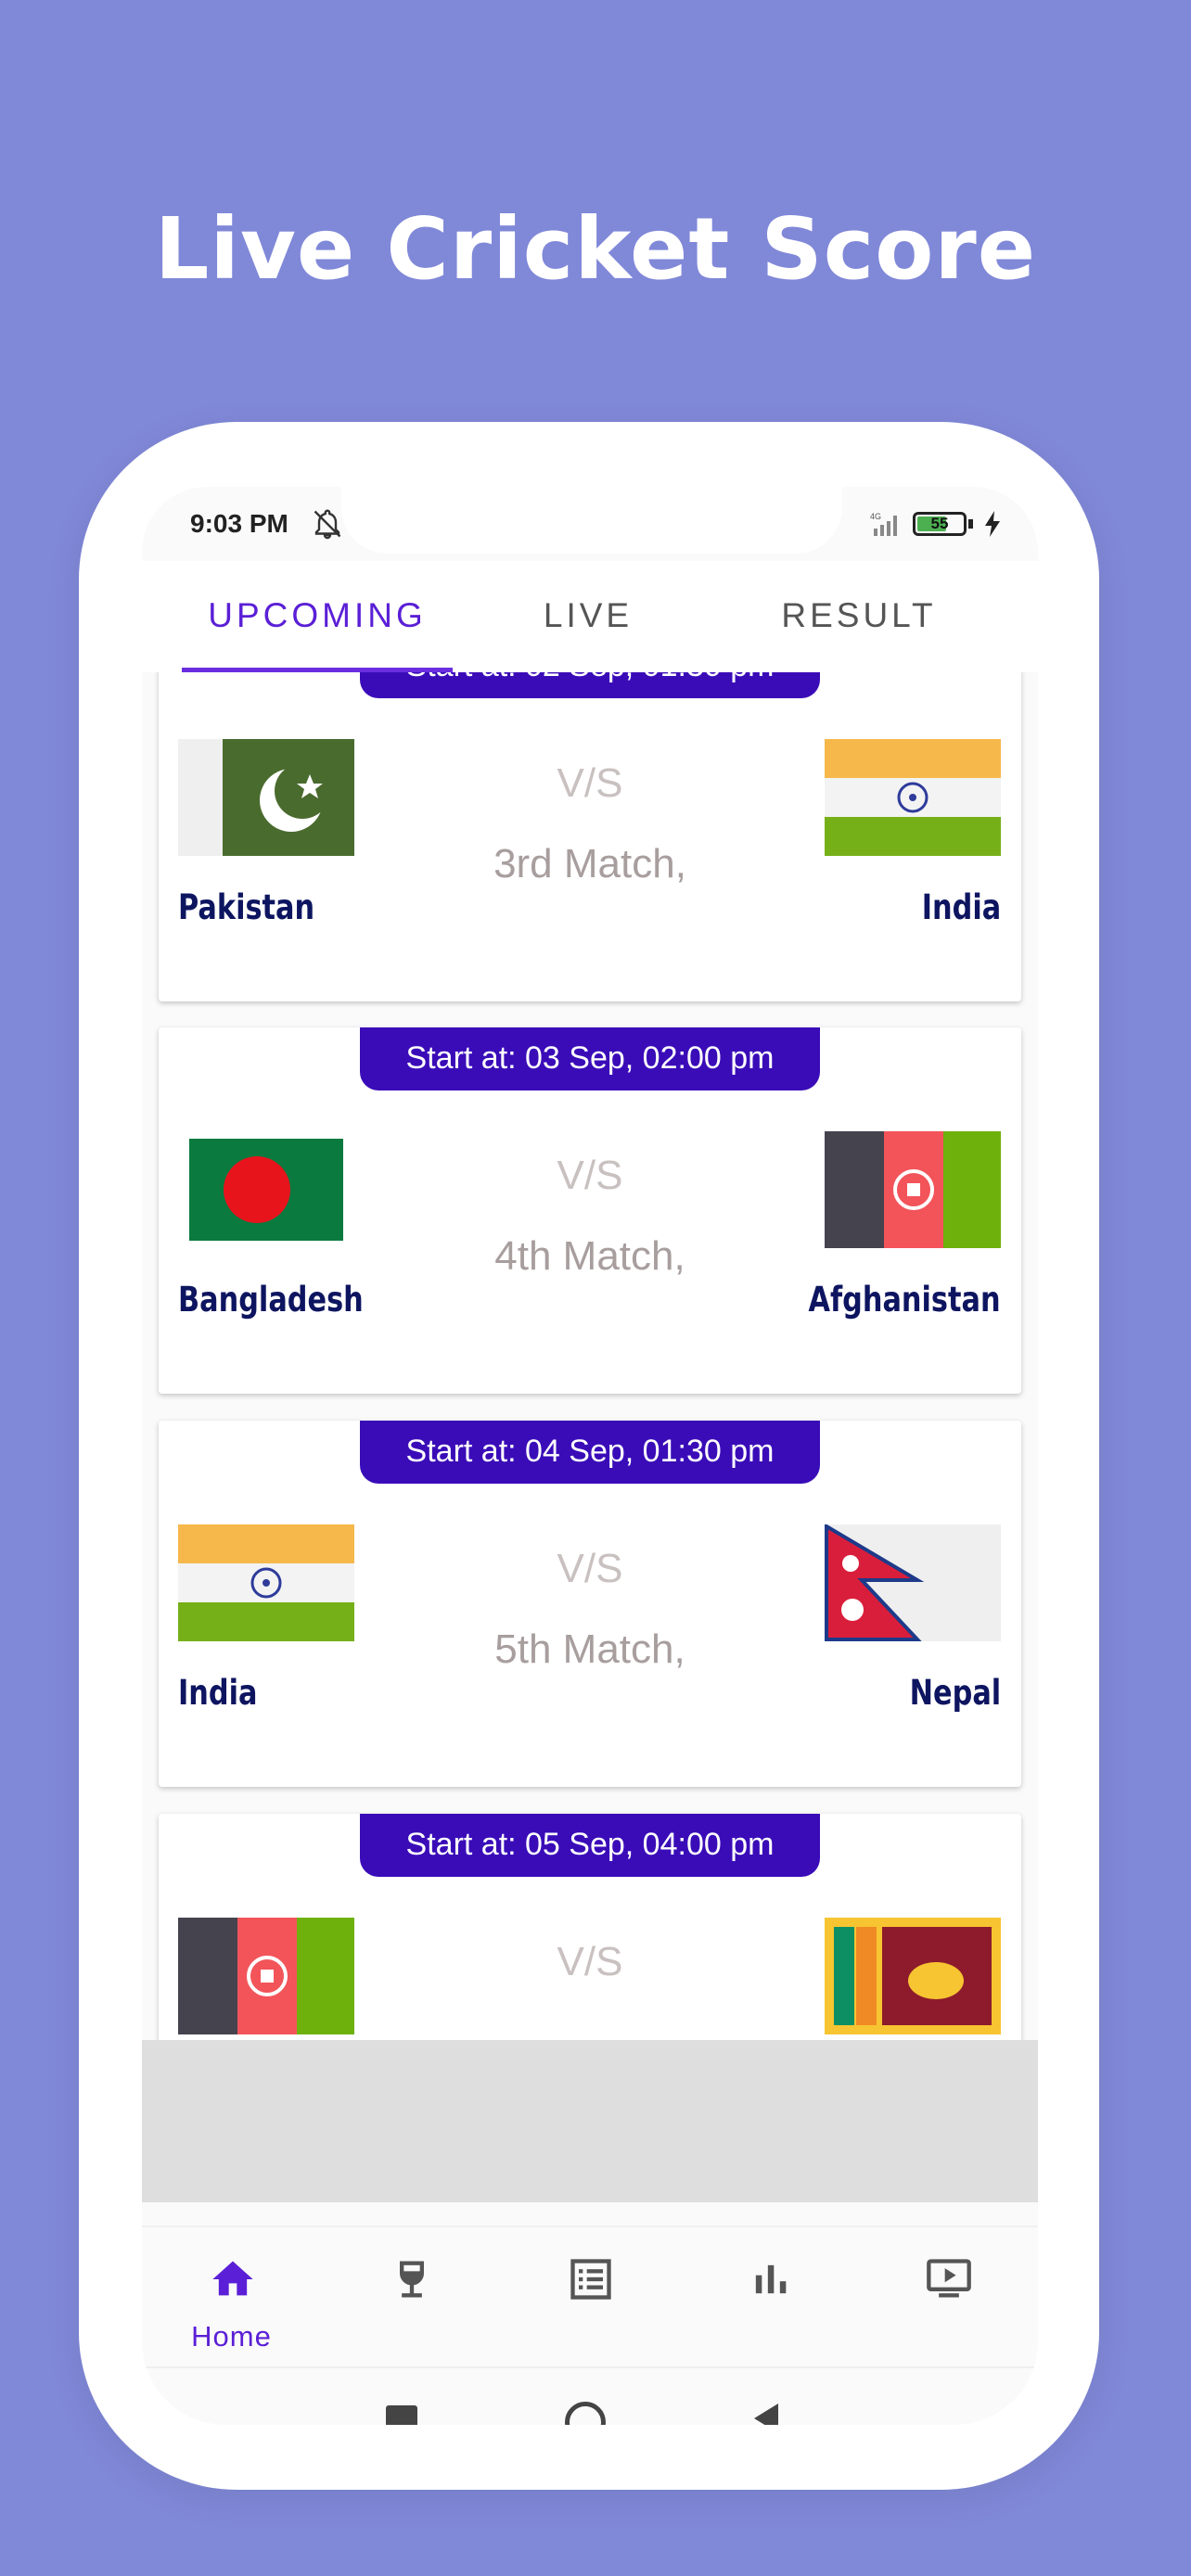 Image resolution: width=1191 pixels, height=2576 pixels. I want to click on nav-video, so click(947, 2297).